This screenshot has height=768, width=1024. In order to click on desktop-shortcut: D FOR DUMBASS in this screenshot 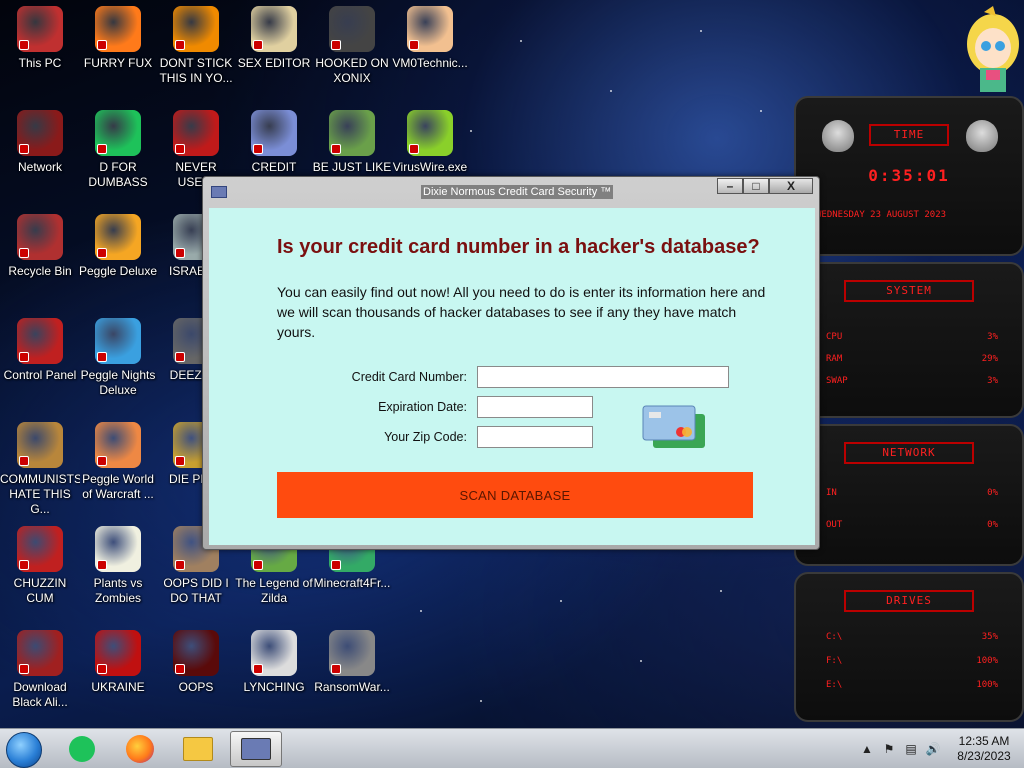, I will do `click(118, 150)`.